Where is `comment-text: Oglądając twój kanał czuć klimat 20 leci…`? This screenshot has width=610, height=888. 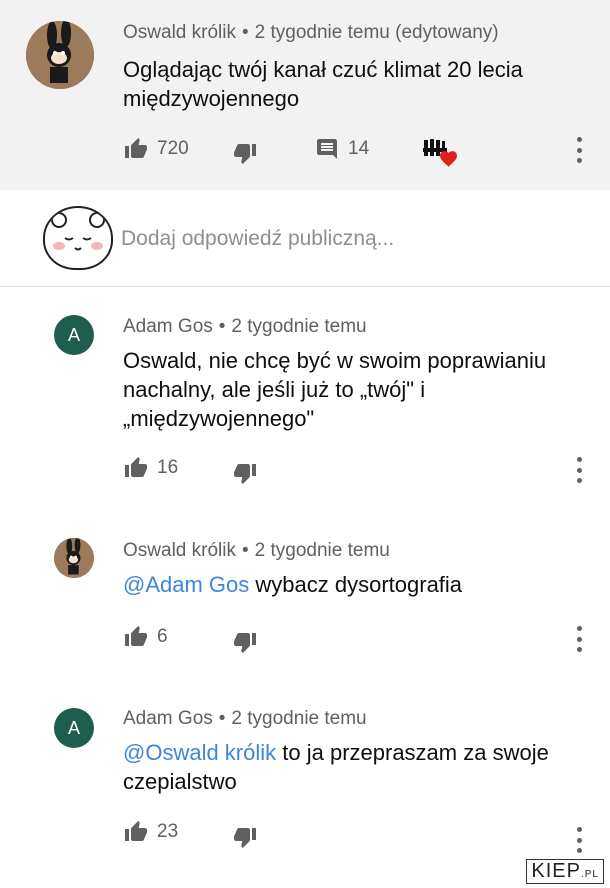
comment-text: Oglądając twój kanał czuć klimat 20 leci… is located at coordinates (323, 84).